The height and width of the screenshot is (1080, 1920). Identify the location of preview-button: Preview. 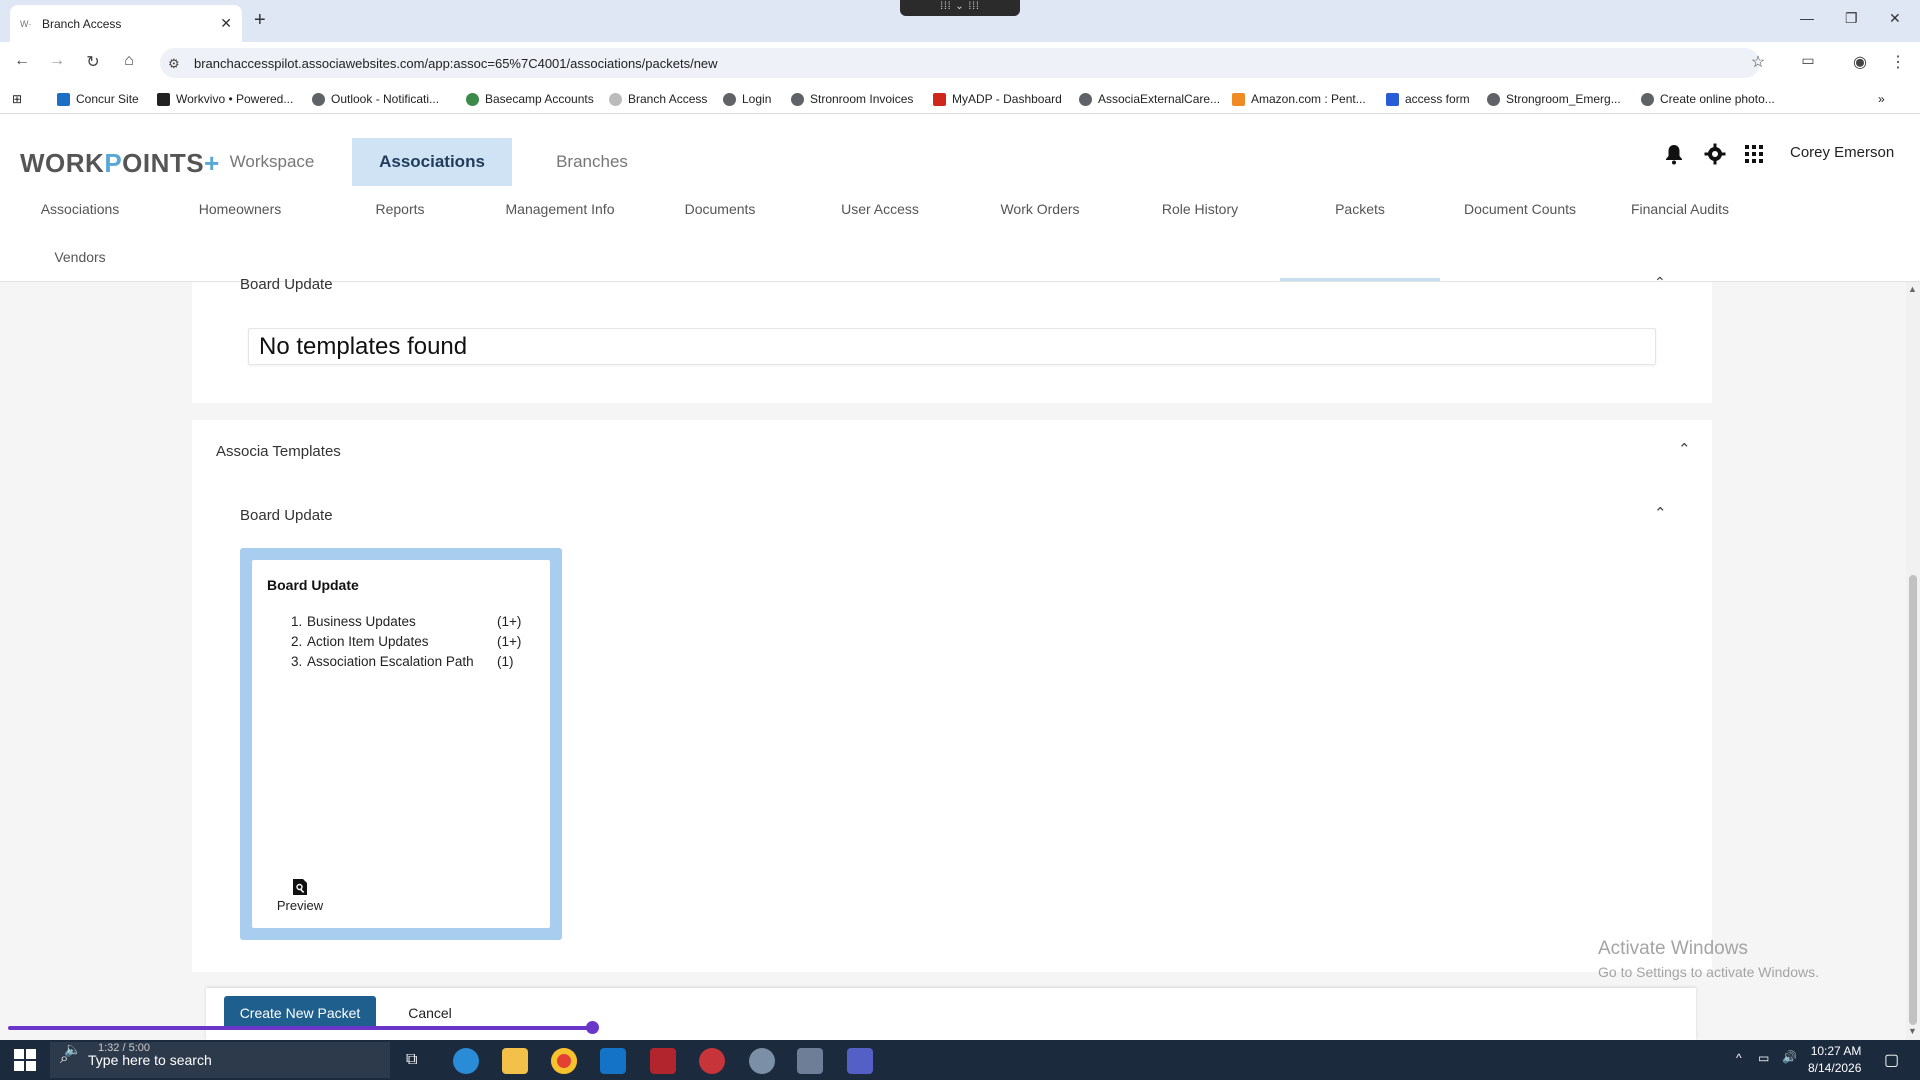
(300, 895).